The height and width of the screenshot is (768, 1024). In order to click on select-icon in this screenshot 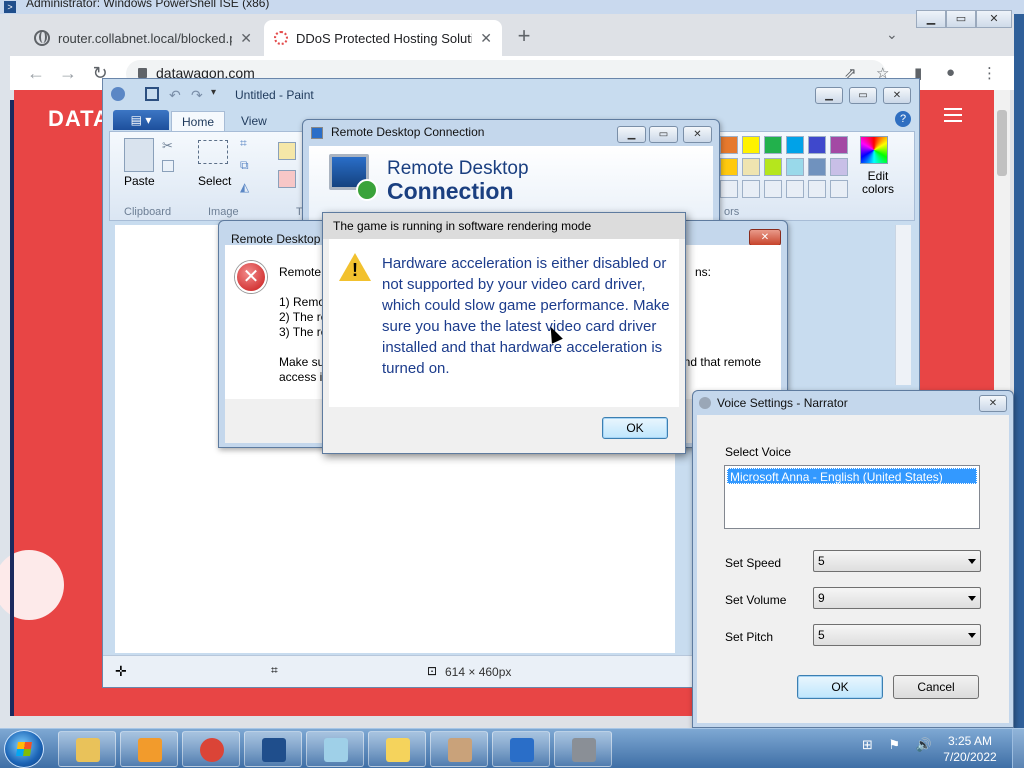, I will do `click(213, 152)`.